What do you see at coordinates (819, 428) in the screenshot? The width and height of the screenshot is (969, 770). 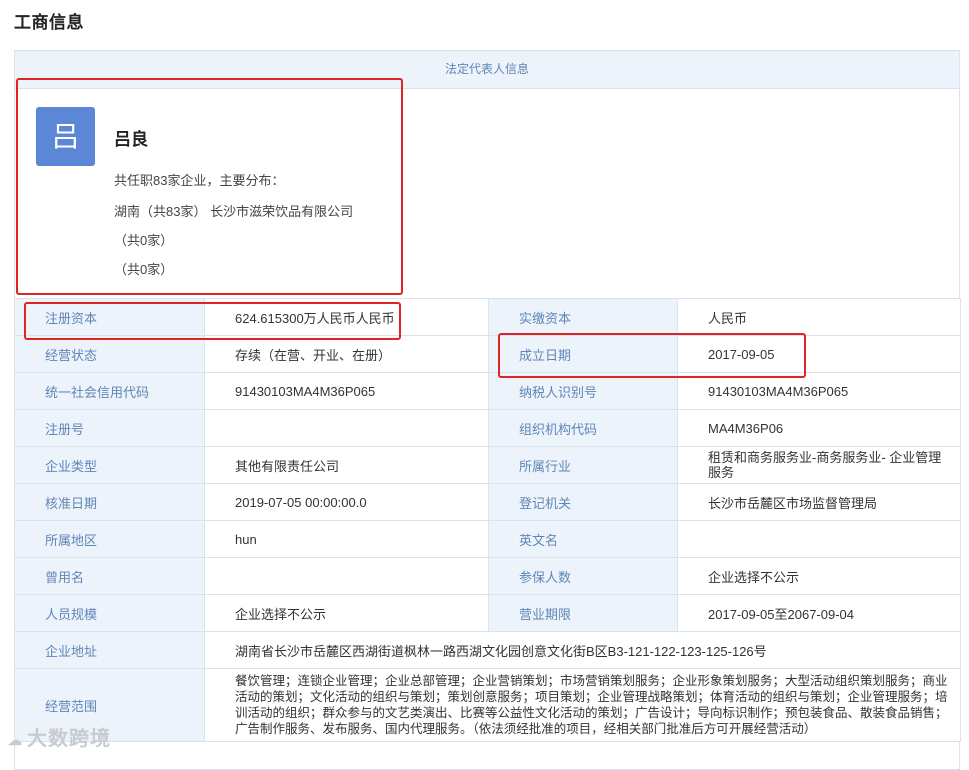 I see `org-code-value: MA4M36P06` at bounding box center [819, 428].